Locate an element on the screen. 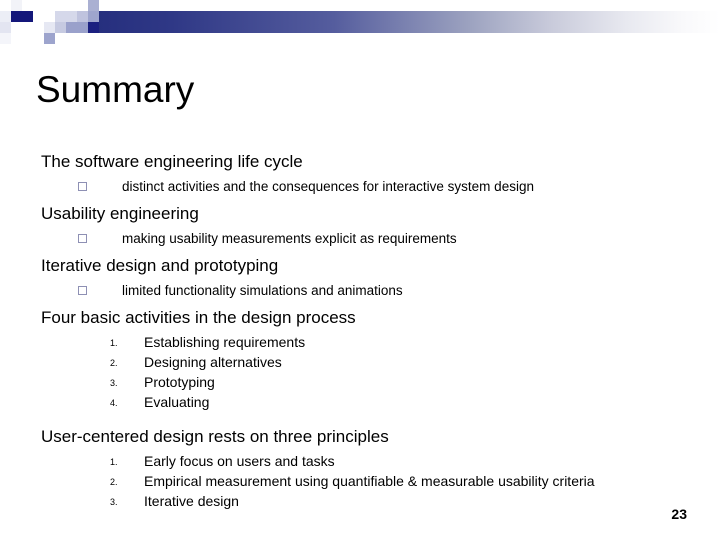  list-label: Prototyping is located at coordinates (179, 382).